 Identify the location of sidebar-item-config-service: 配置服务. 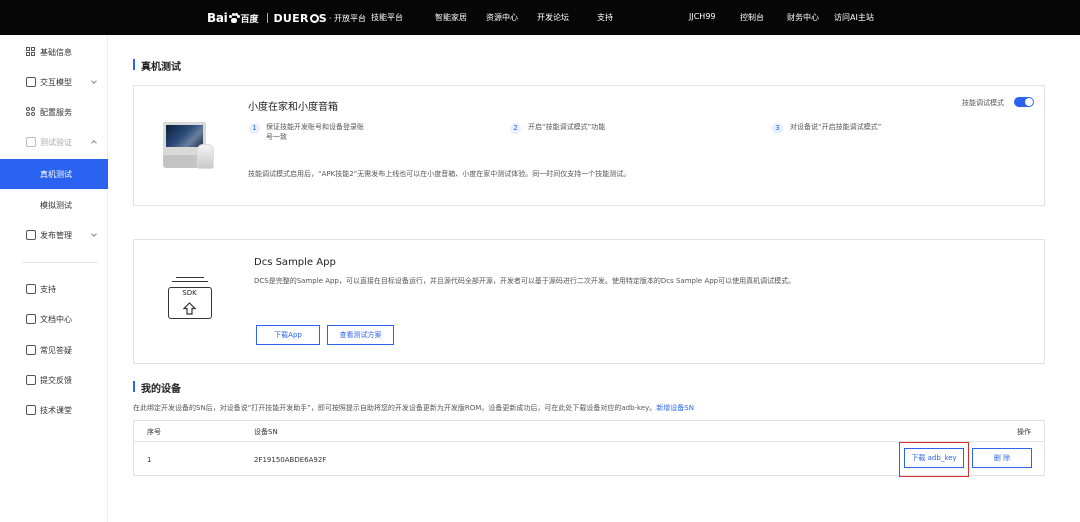
(54, 112).